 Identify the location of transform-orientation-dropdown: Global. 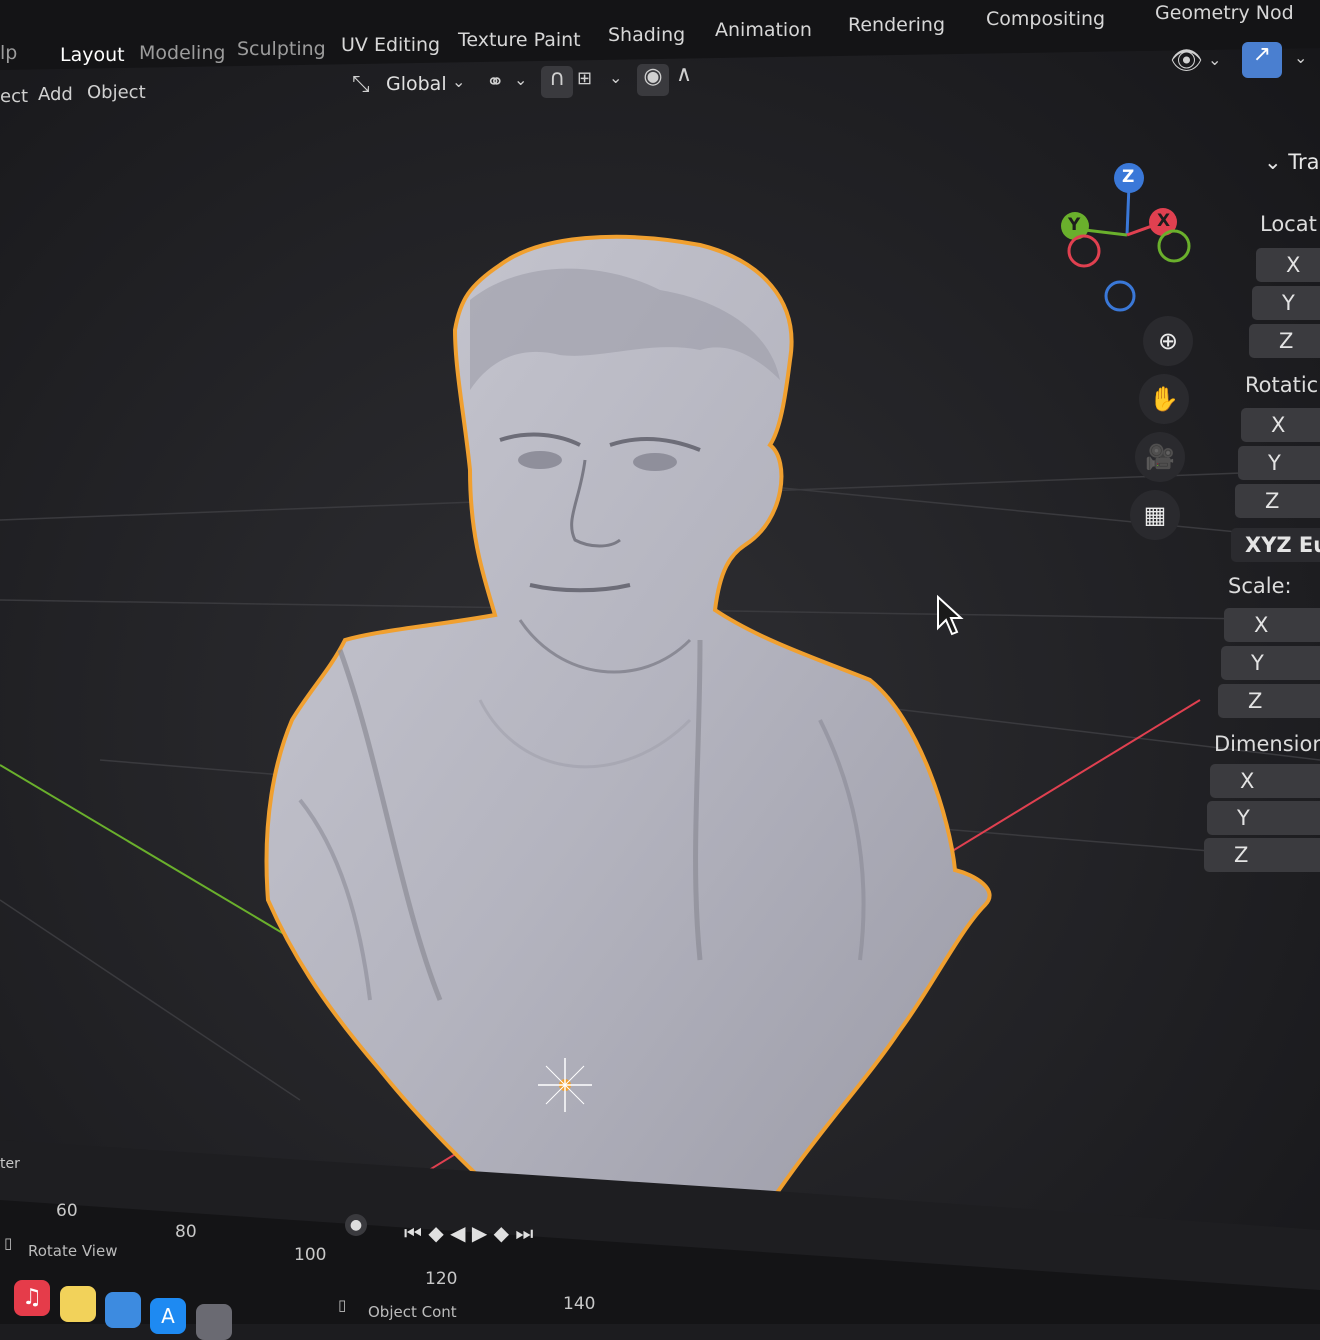
(416, 84).